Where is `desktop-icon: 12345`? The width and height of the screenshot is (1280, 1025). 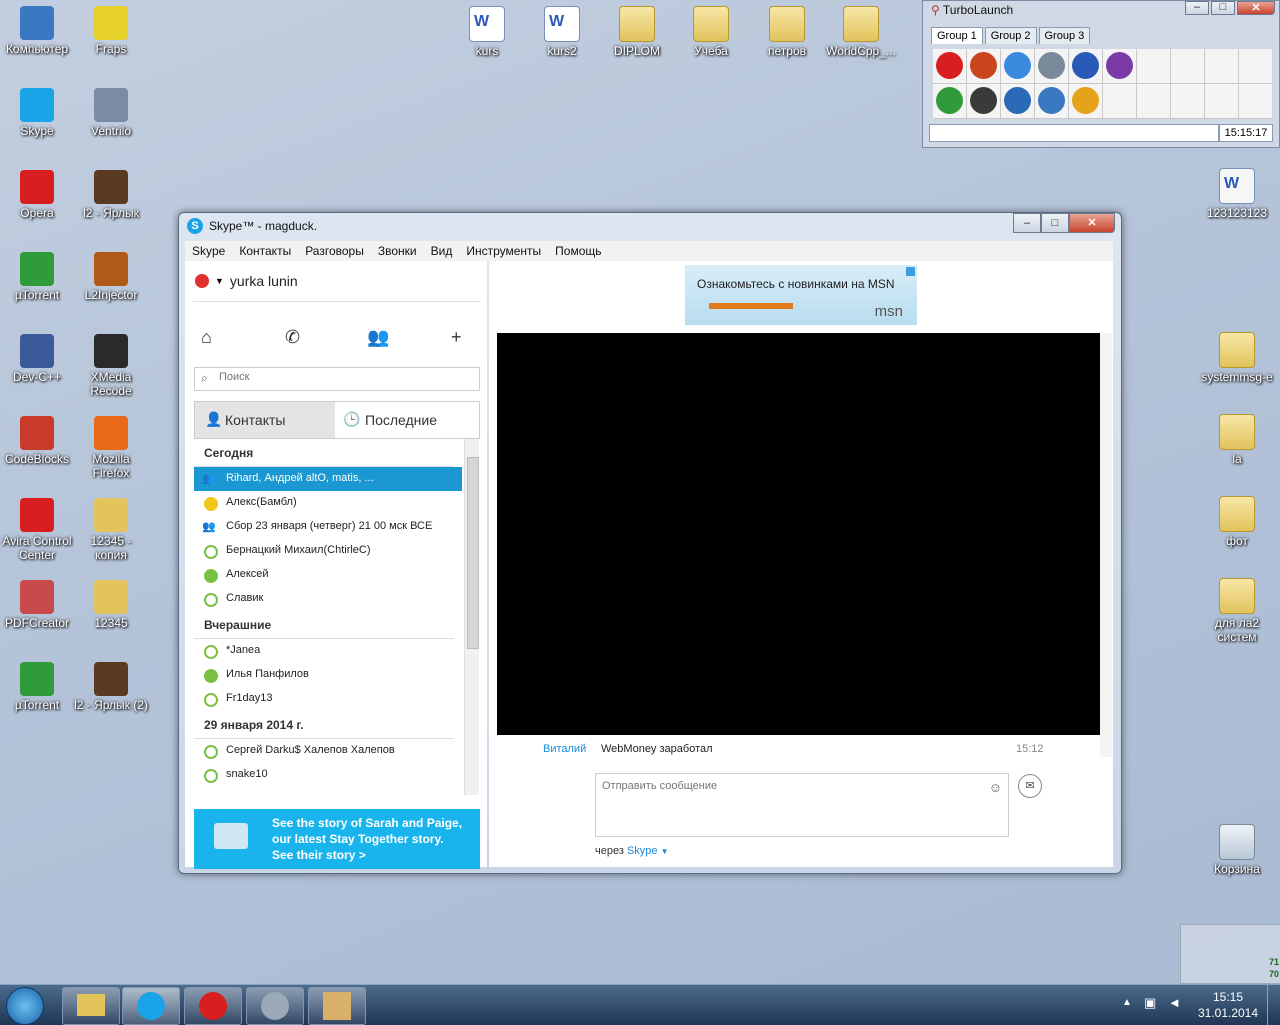
desktop-icon: 12345 is located at coordinates (111, 605).